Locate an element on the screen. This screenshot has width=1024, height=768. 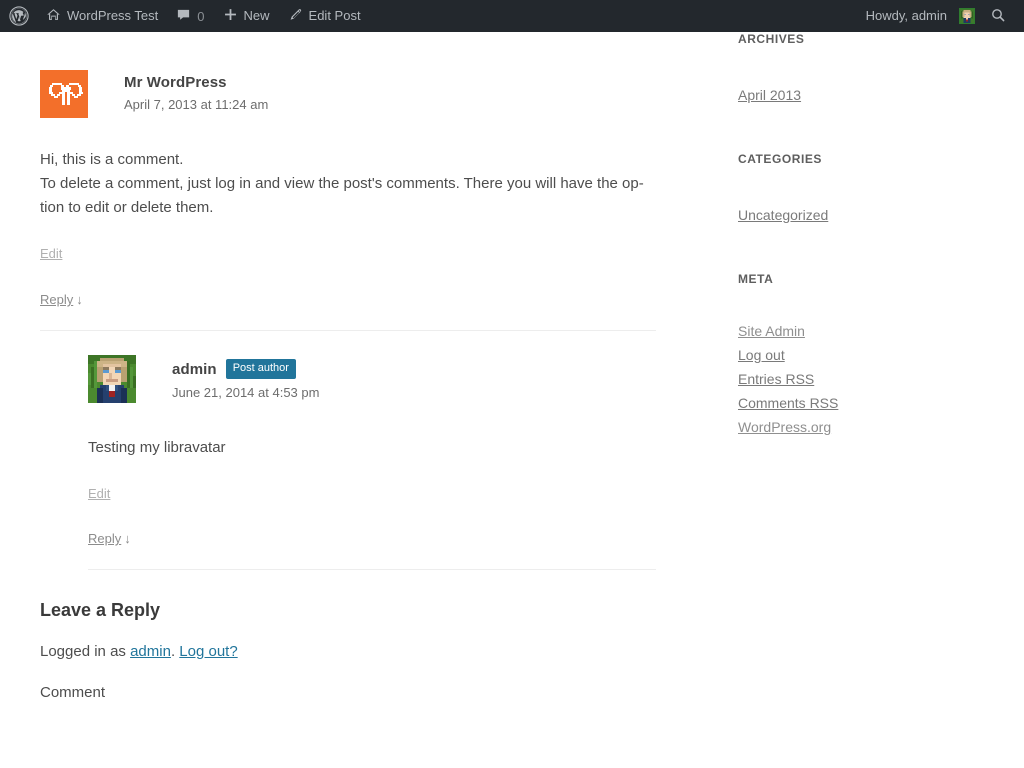
site-name-menu: WordPress Test is located at coordinates (102, 16).